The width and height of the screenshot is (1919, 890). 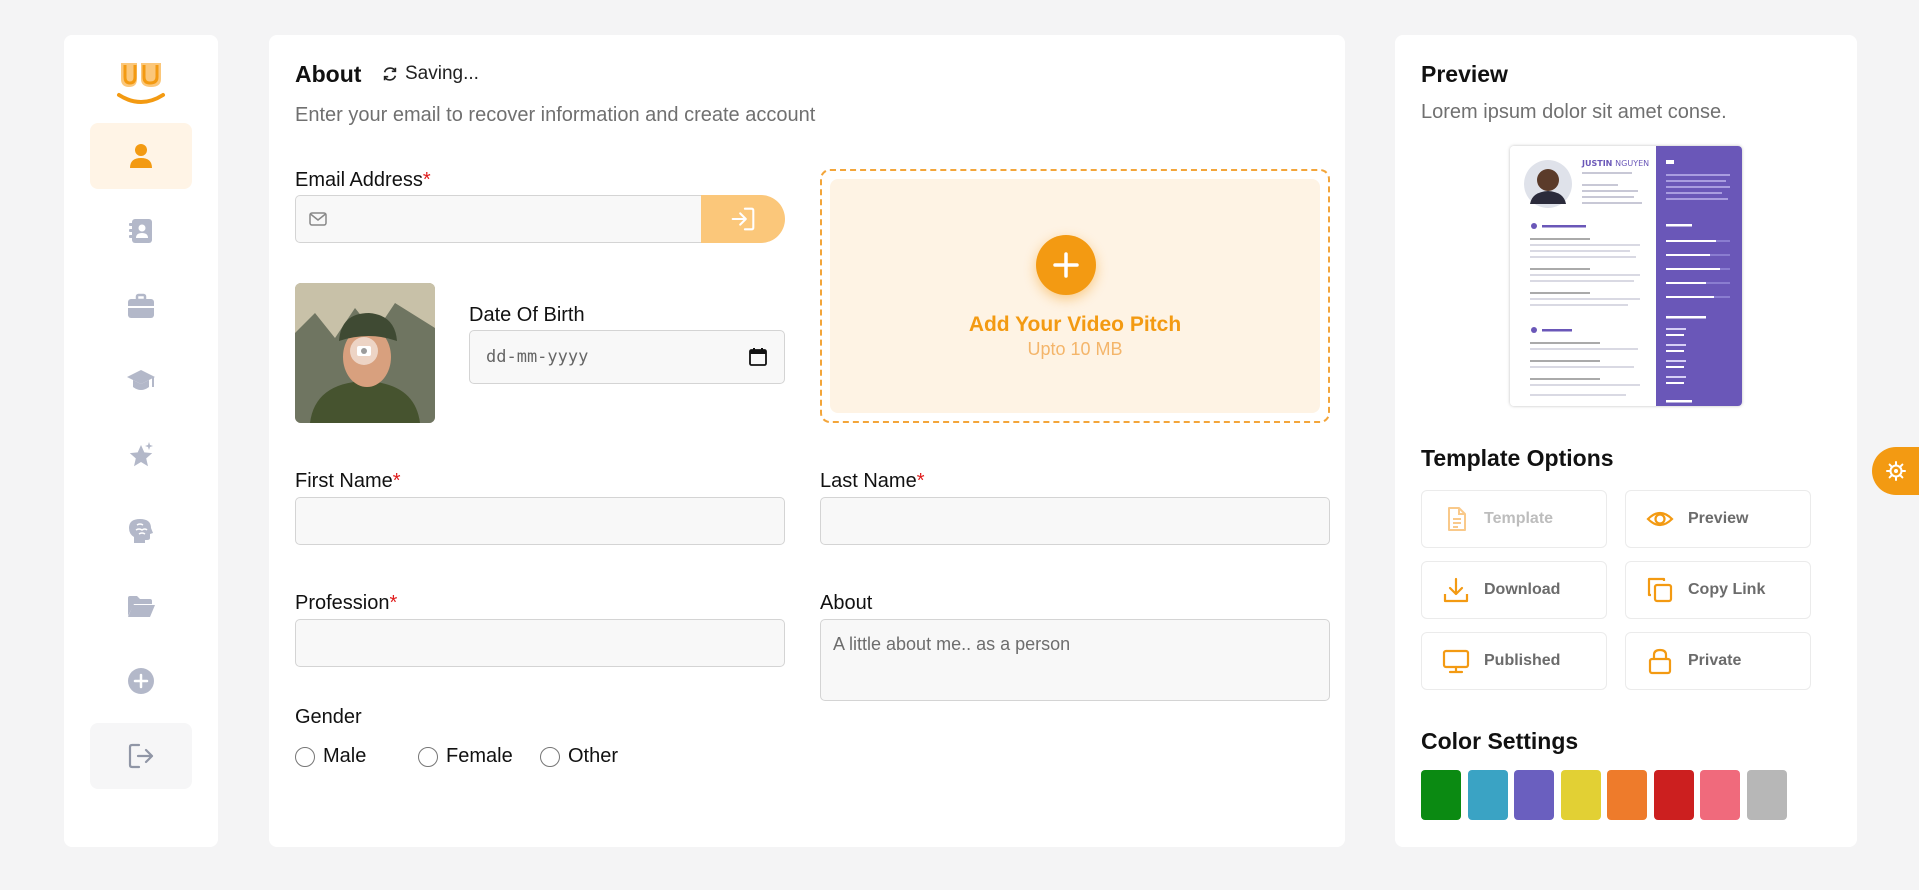 I want to click on logout-icon, so click(x=141, y=756).